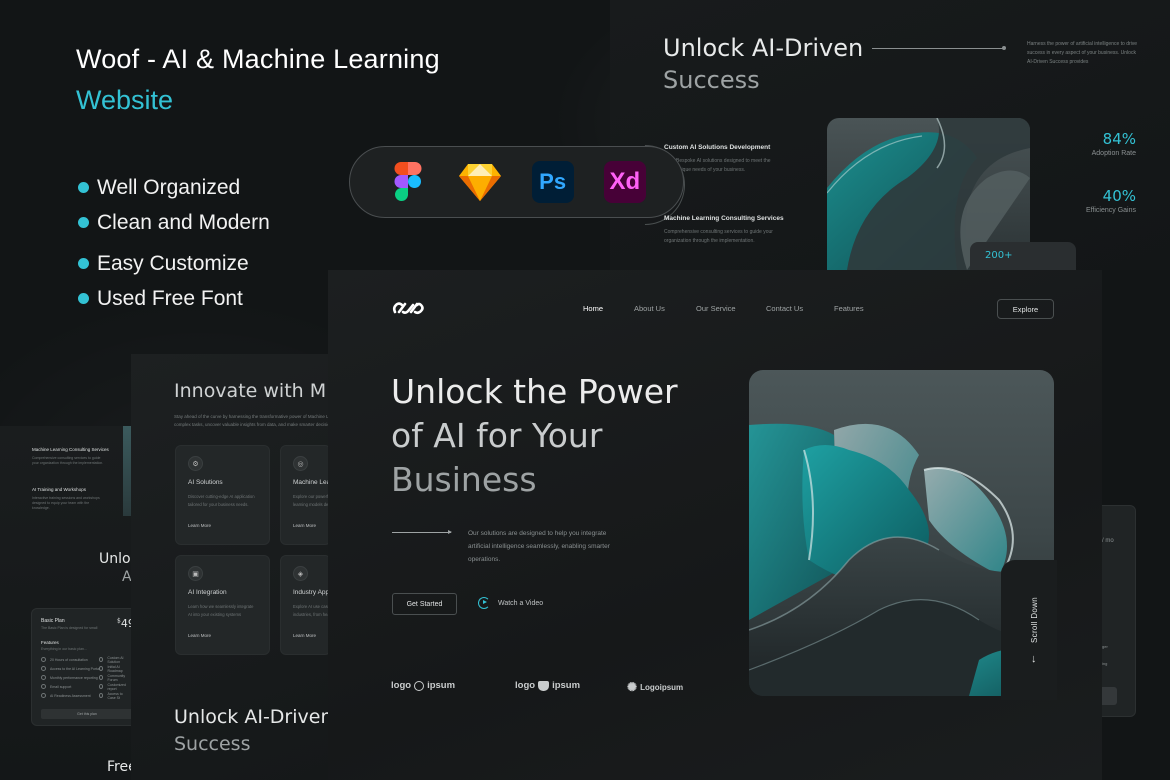  What do you see at coordinates (484, 603) in the screenshot?
I see `play-icon` at bounding box center [484, 603].